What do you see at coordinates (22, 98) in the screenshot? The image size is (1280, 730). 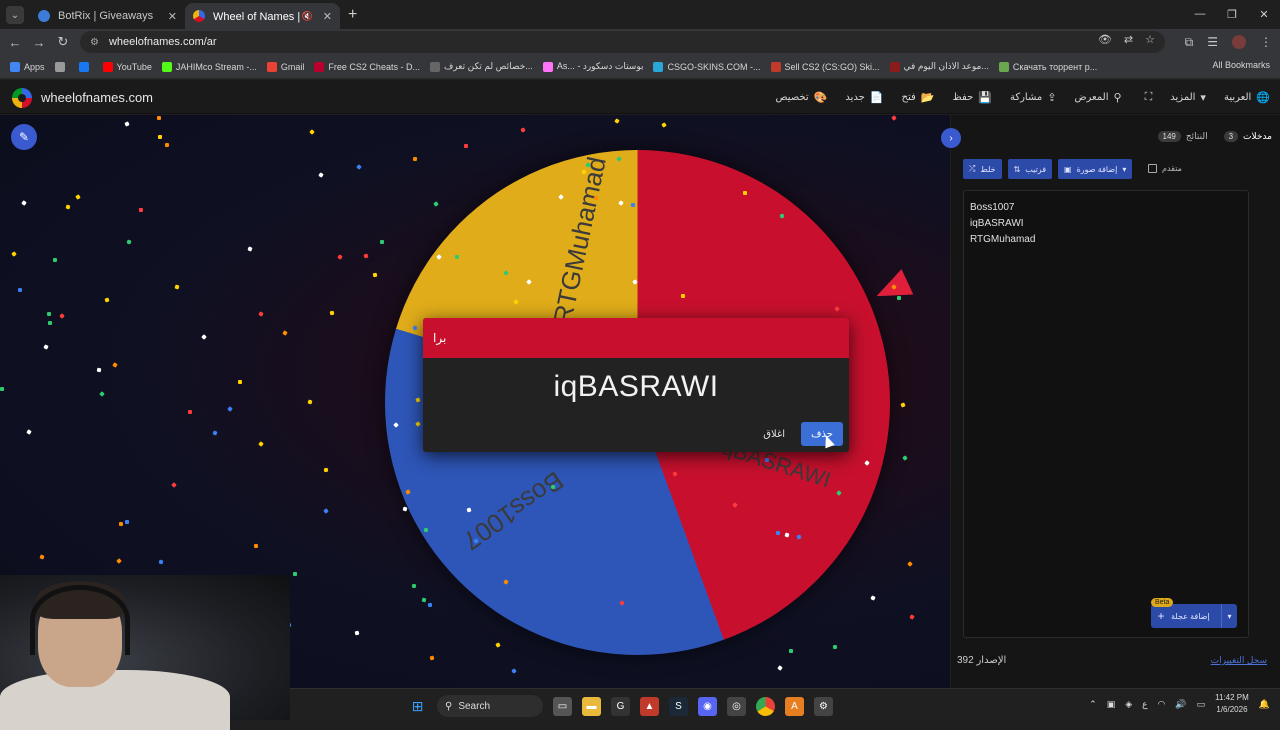 I see `wheel-logo-icon` at bounding box center [22, 98].